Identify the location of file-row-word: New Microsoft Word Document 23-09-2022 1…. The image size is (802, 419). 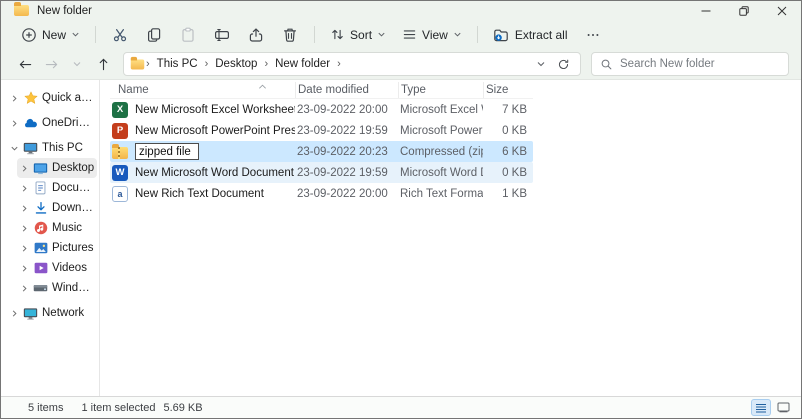
(321, 172).